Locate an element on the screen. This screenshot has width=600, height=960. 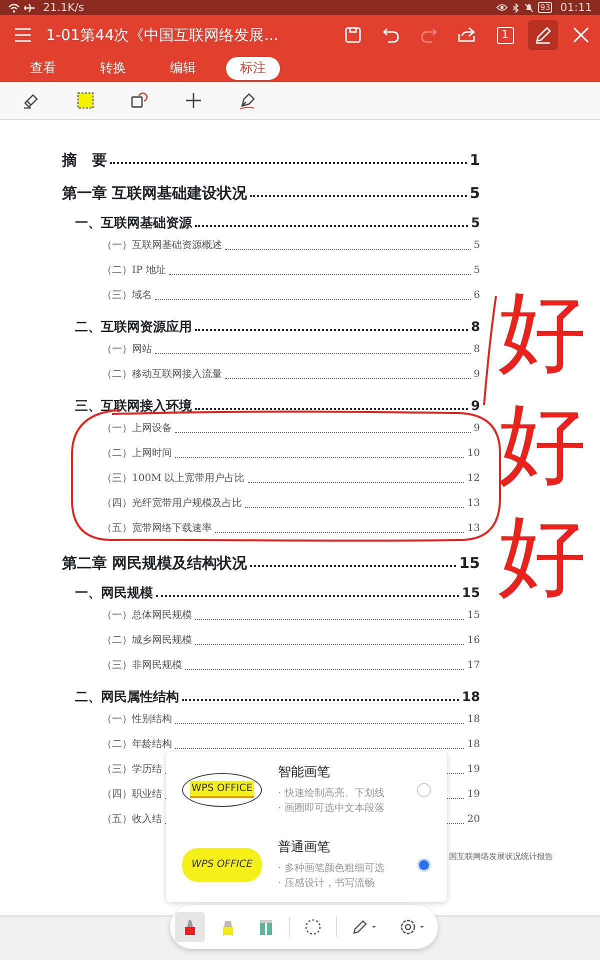
page-number-button: 1 is located at coordinates (505, 35).